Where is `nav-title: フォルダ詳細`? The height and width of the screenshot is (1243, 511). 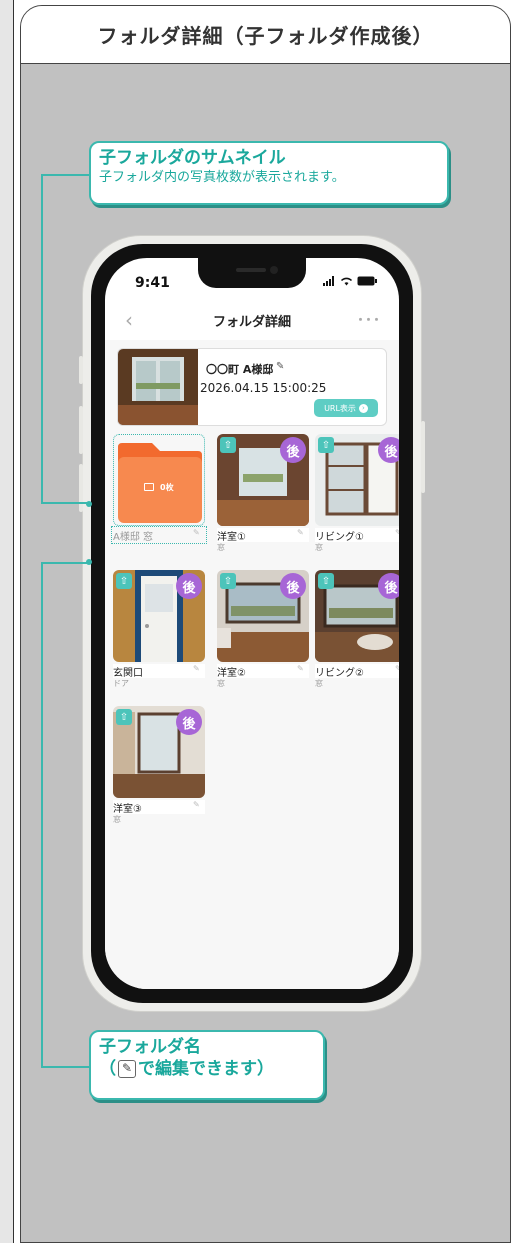
nav-title: フォルダ詳細 is located at coordinates (251, 322).